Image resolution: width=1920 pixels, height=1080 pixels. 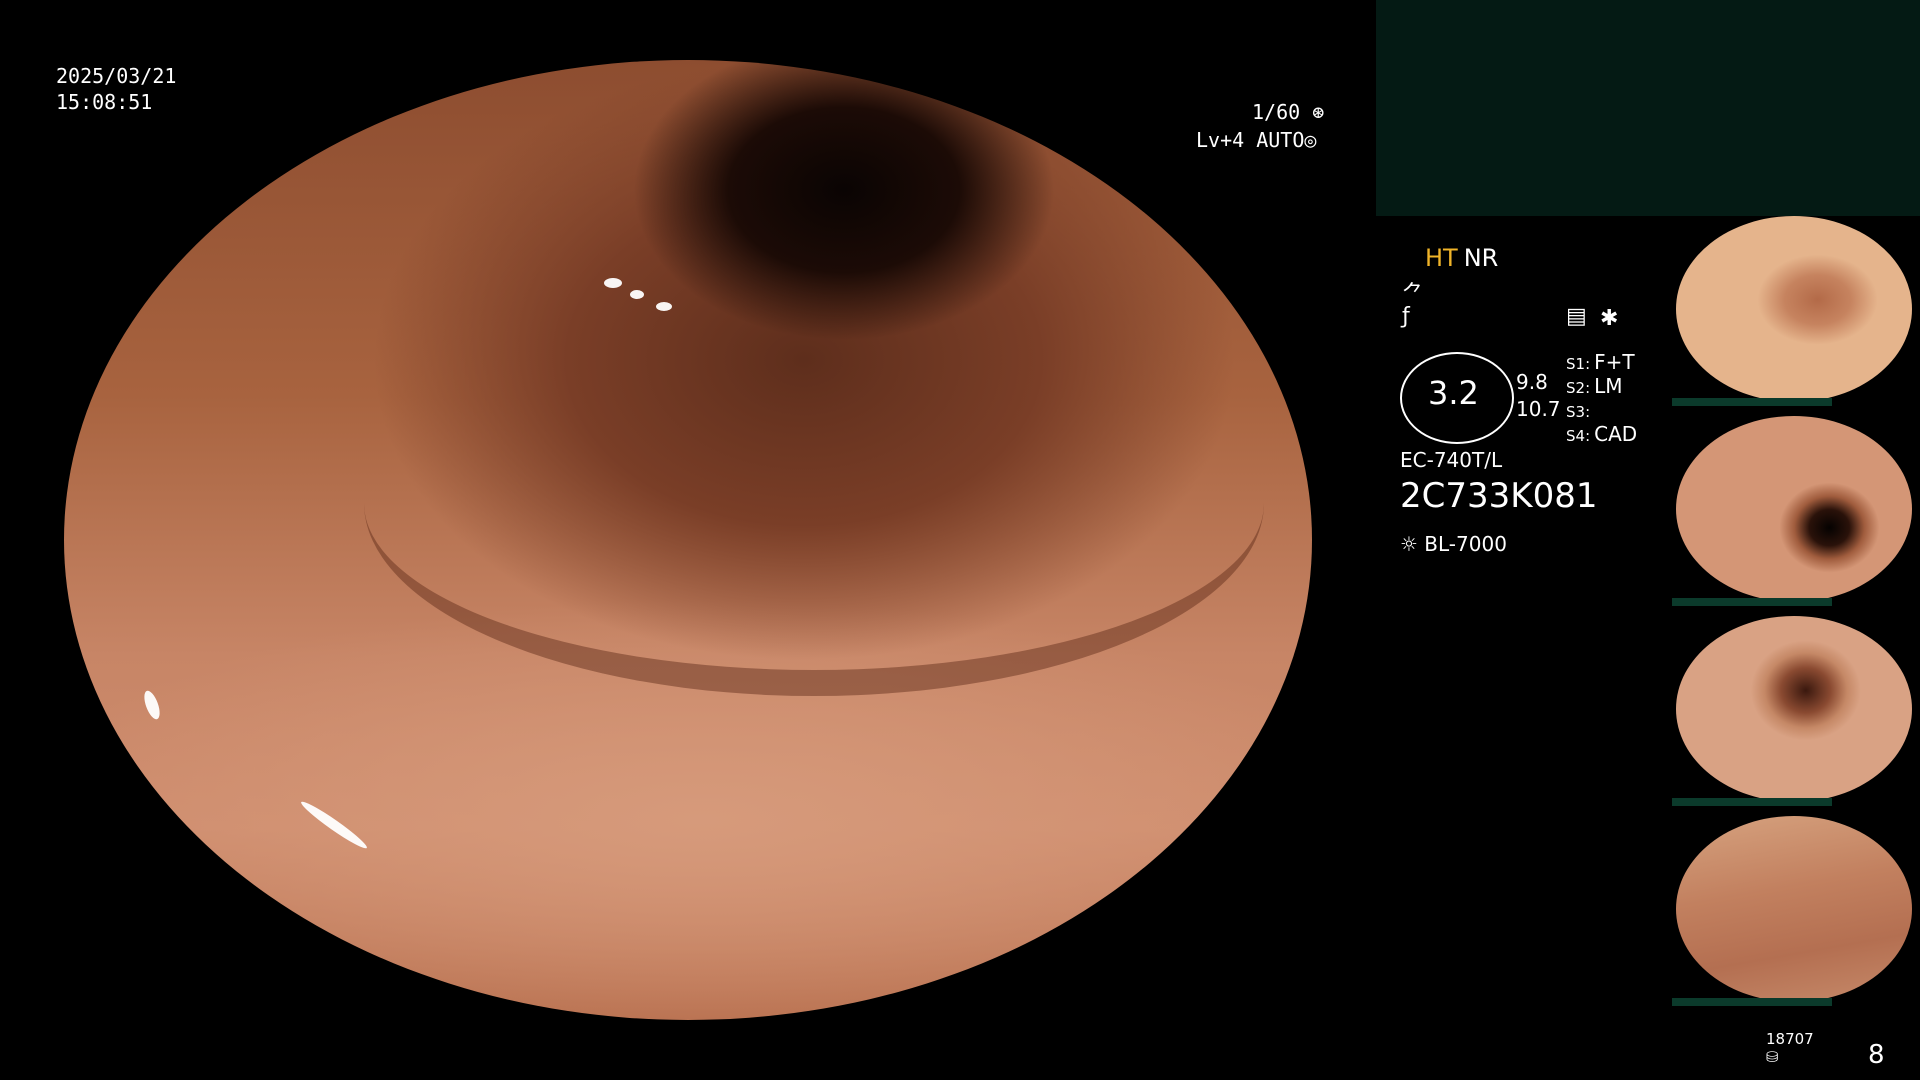 I want to click on storage-count: 18707 ⛁, so click(x=1790, y=1048).